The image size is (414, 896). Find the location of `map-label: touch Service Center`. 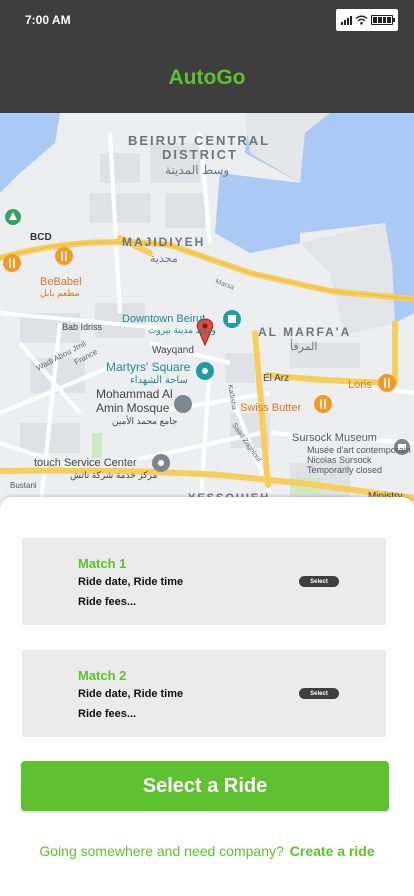

map-label: touch Service Center is located at coordinates (85, 463).